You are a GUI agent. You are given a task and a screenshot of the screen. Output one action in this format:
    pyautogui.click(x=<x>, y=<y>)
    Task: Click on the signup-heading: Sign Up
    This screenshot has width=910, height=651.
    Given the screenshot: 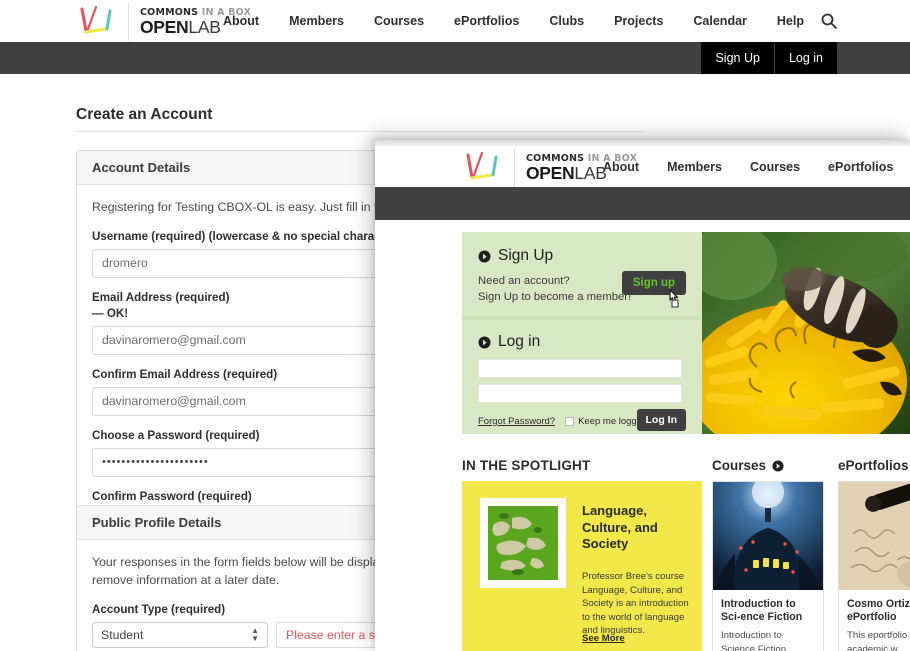 What is the action you would take?
    pyautogui.click(x=526, y=255)
    